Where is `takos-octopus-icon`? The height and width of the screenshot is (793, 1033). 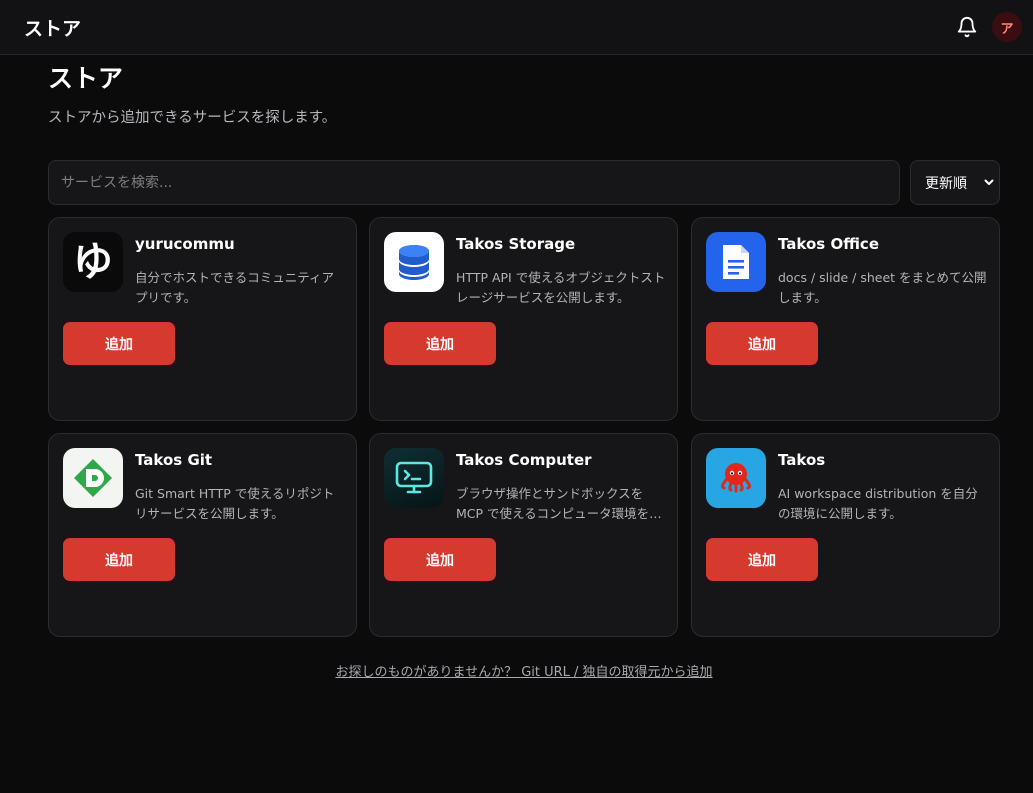
takos-octopus-icon is located at coordinates (736, 478).